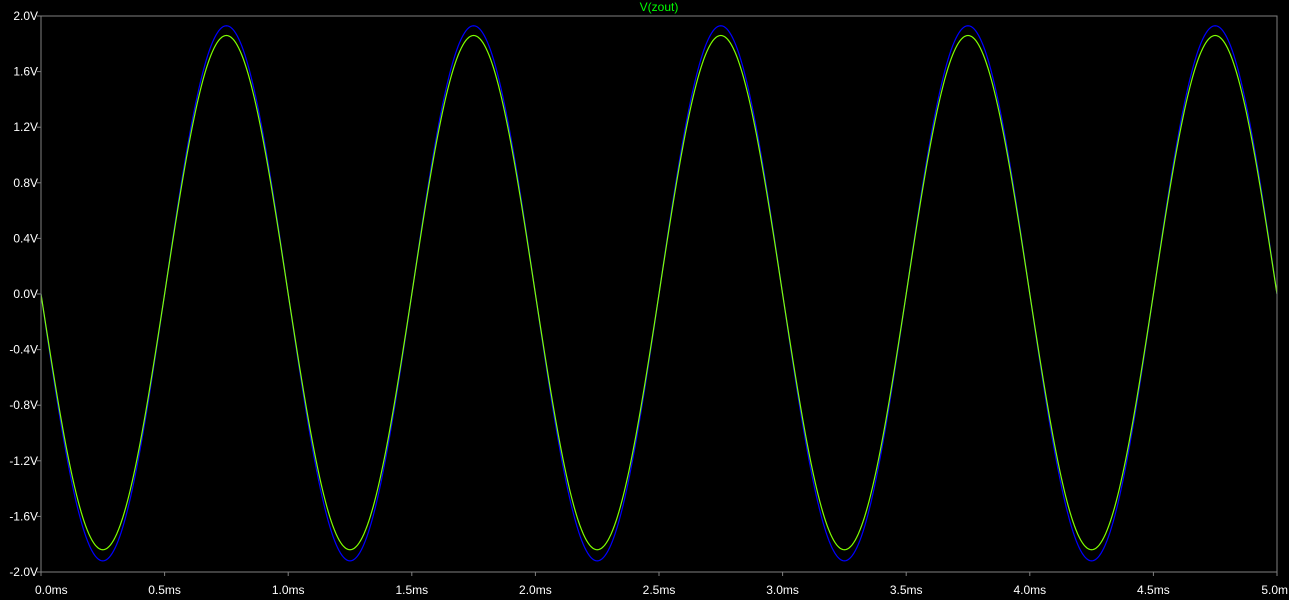 Image resolution: width=1289 pixels, height=600 pixels. I want to click on x-tick-label: 1.0ms, so click(288, 590).